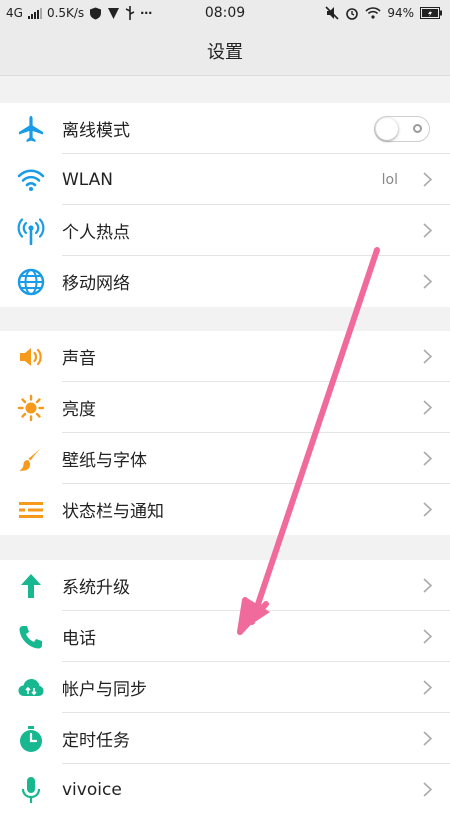 This screenshot has height=815, width=450. I want to click on setting-label: 电话, so click(79, 639).